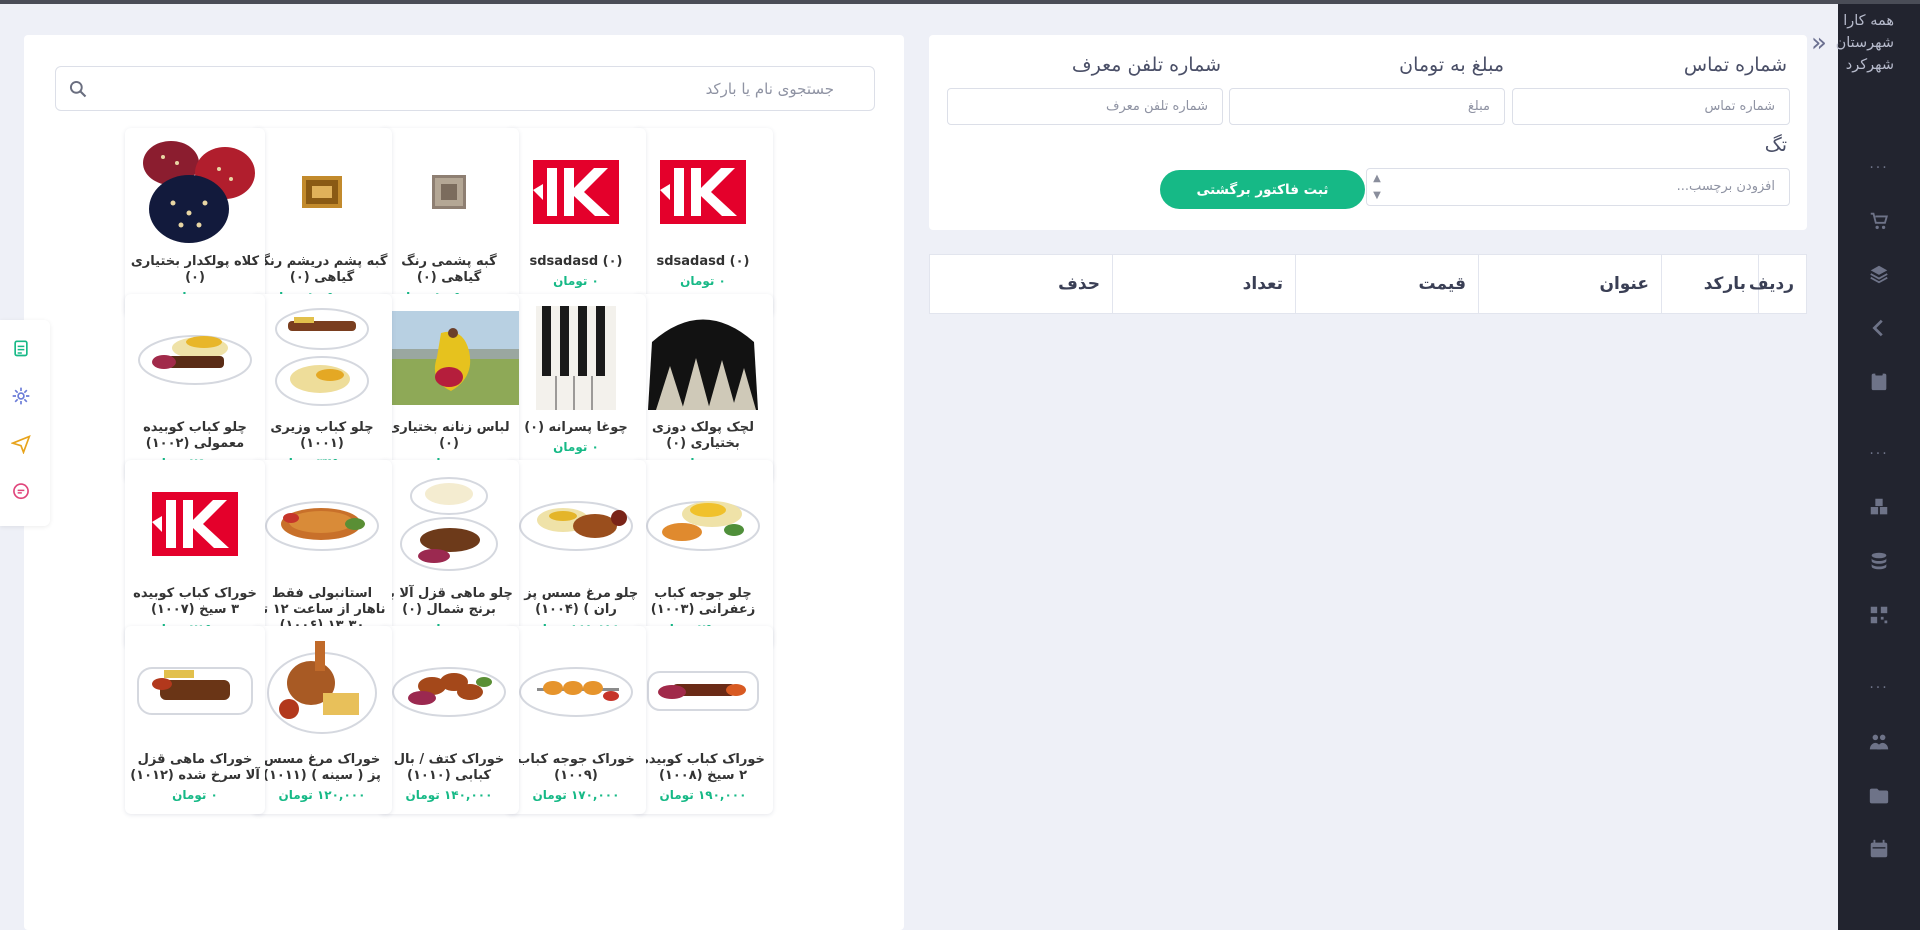 This screenshot has height=930, width=1920. What do you see at coordinates (703, 435) in the screenshot?
I see `product-title: لچک پولک دوزی بختیاری (۰)` at bounding box center [703, 435].